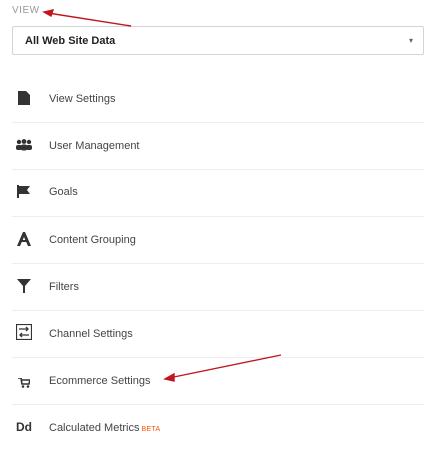  Describe the element at coordinates (94, 146) in the screenshot. I see `menu-item-label: User Management` at that location.